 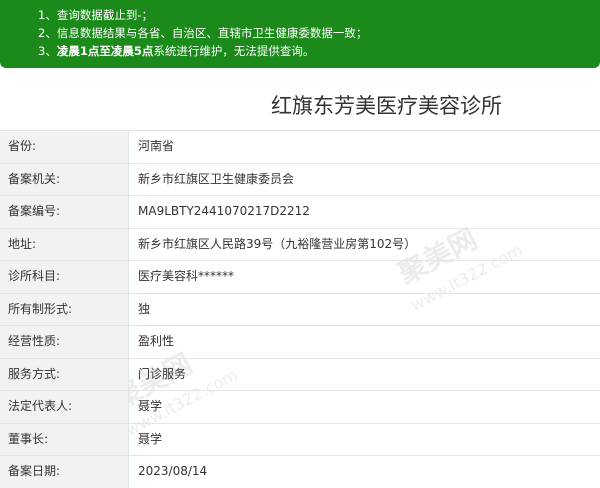 I want to click on clinic-title-wrap: 红旗东芳美医疗美容诊所, so click(x=300, y=106).